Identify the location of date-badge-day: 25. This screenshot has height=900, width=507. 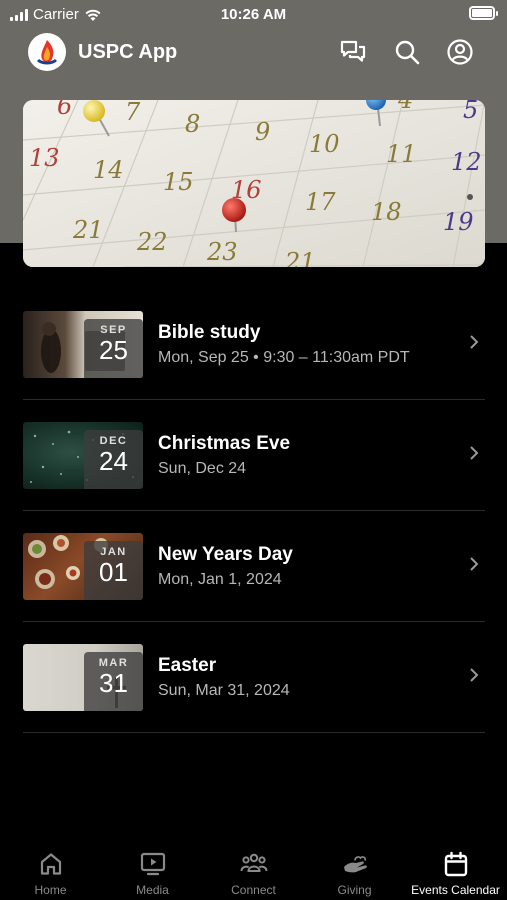
(113, 350).